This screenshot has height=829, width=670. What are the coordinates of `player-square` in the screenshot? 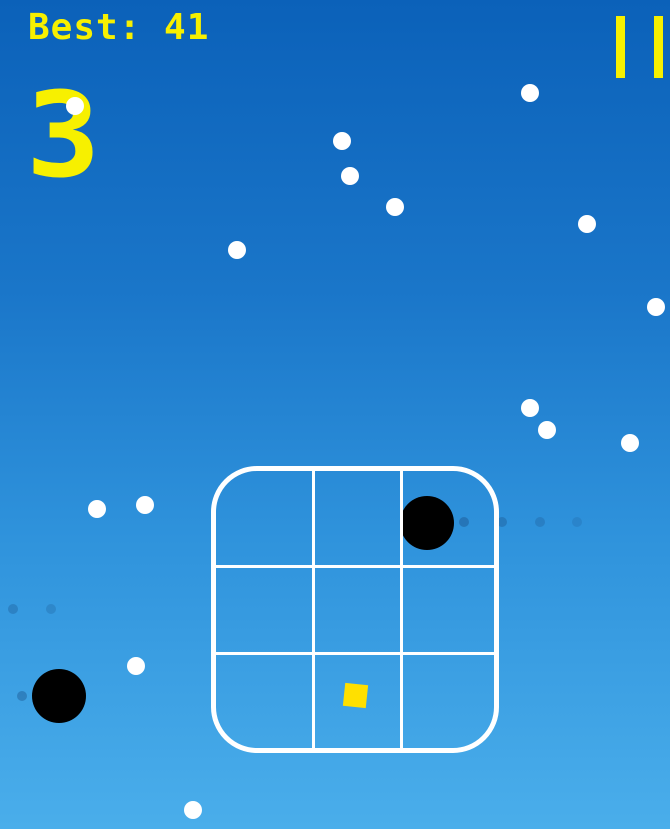 It's located at (355, 695).